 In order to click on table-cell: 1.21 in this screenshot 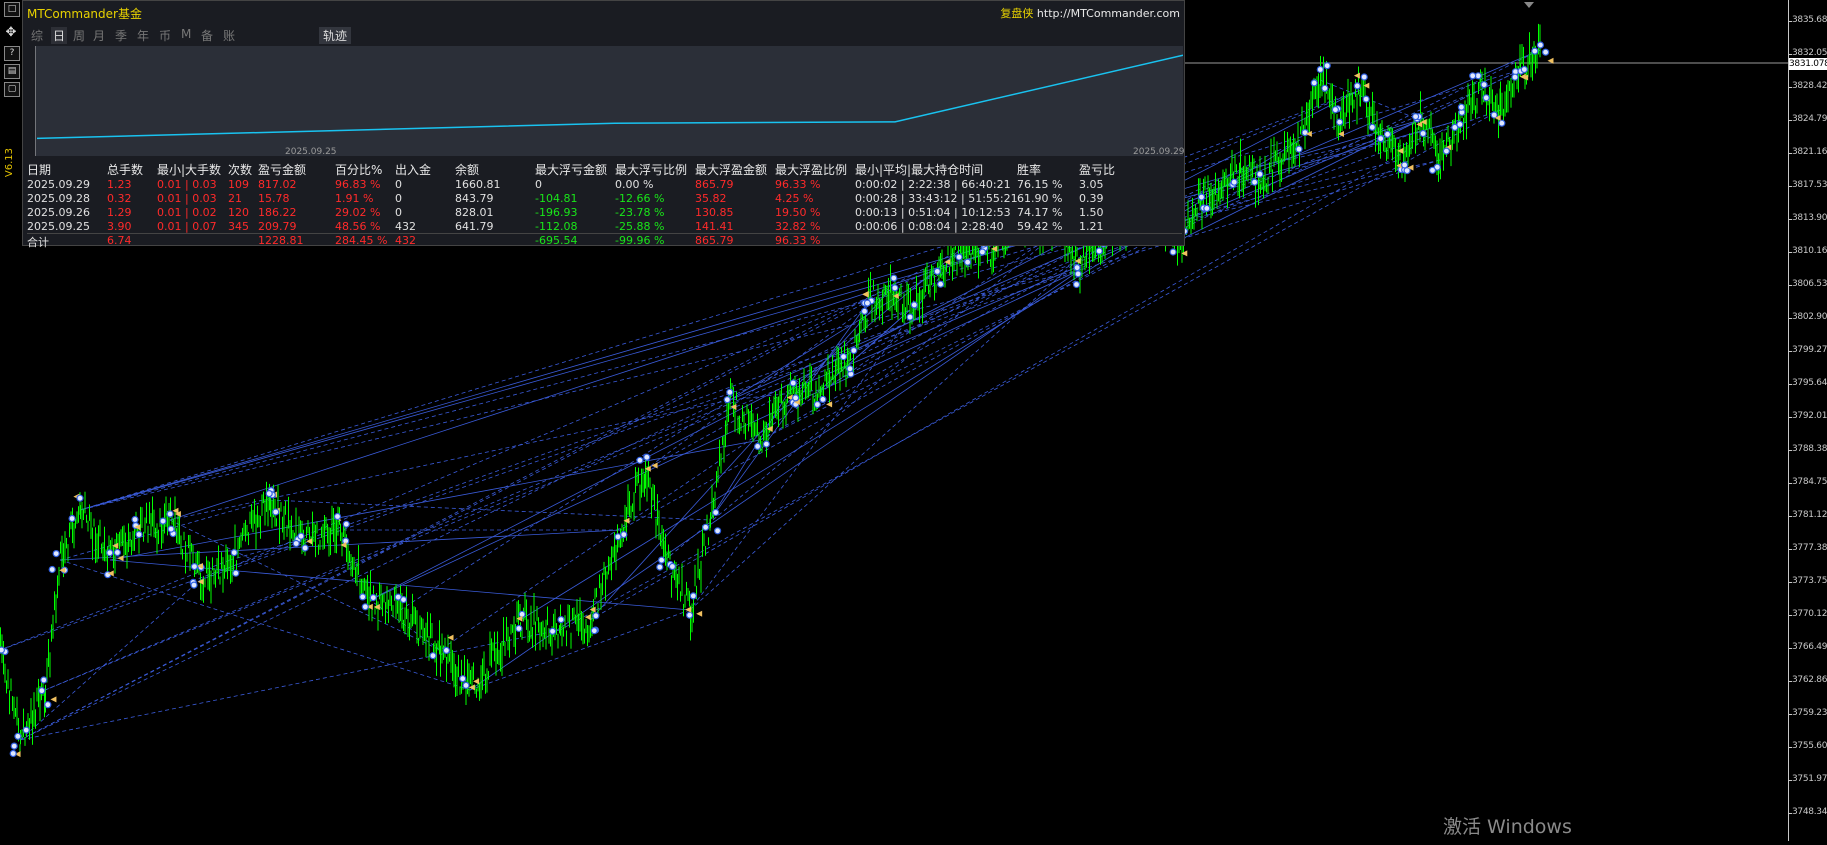, I will do `click(1091, 226)`.